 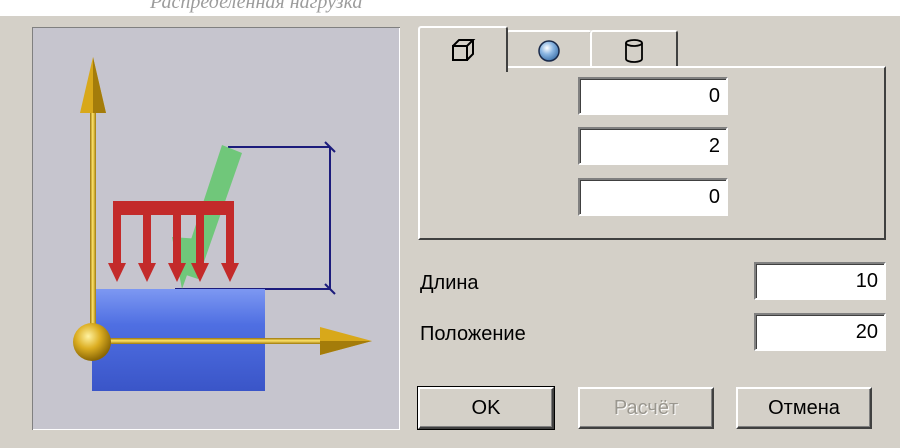 I want to click on length-label: Длина, so click(x=449, y=283).